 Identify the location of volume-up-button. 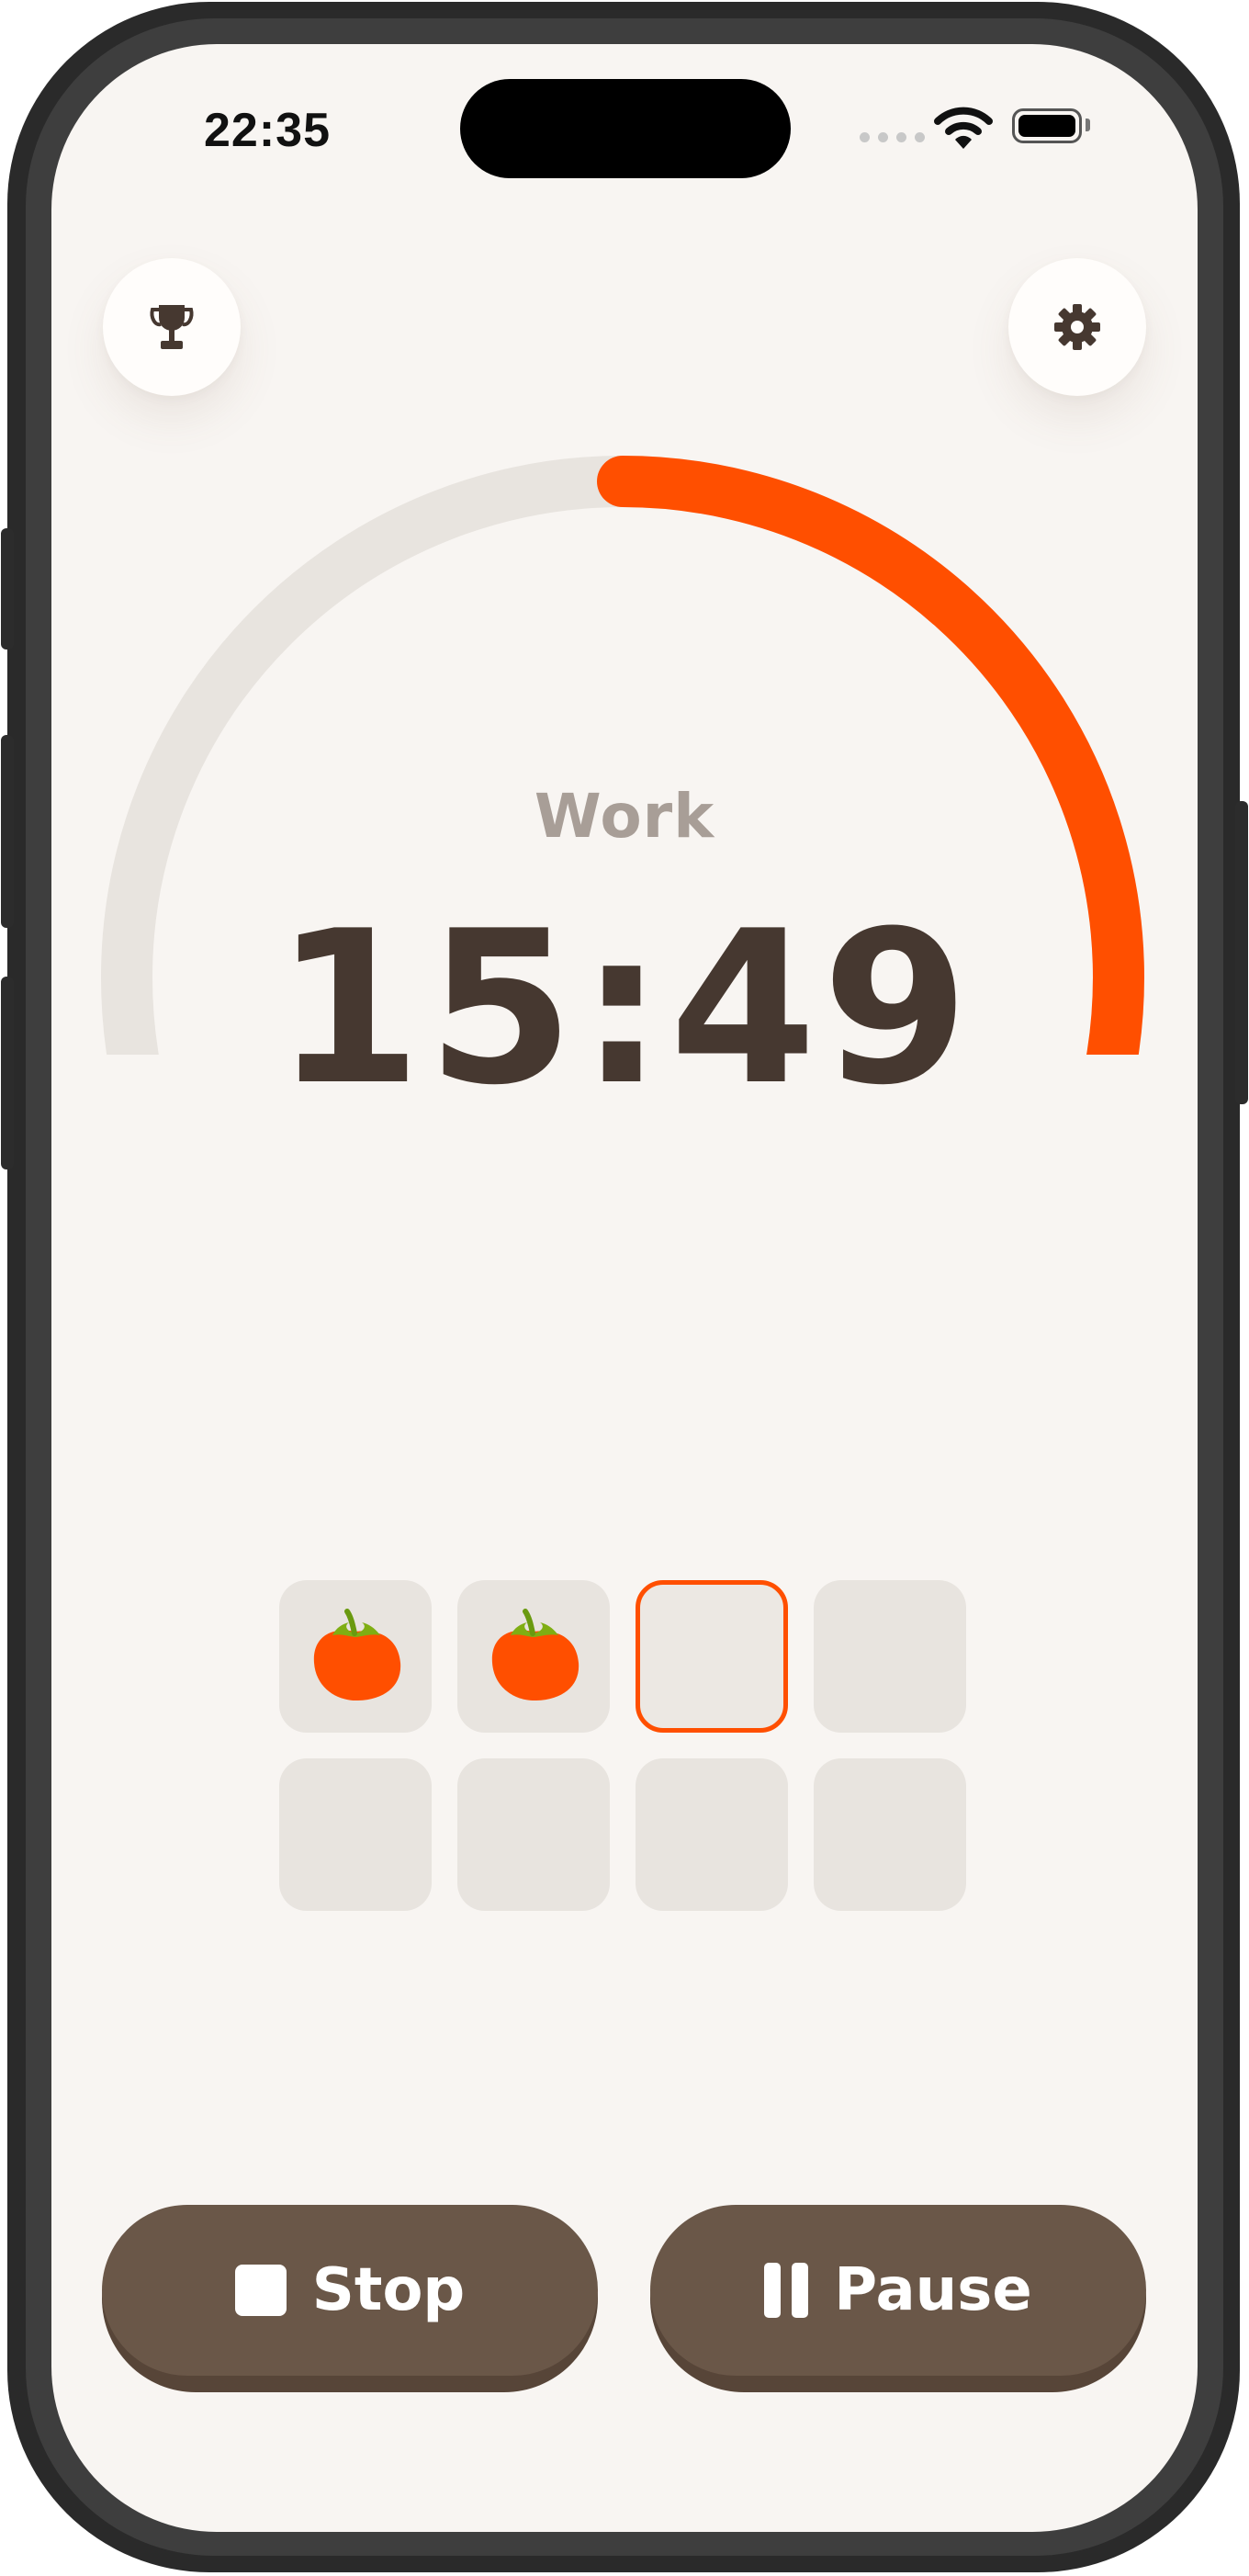
(7, 831).